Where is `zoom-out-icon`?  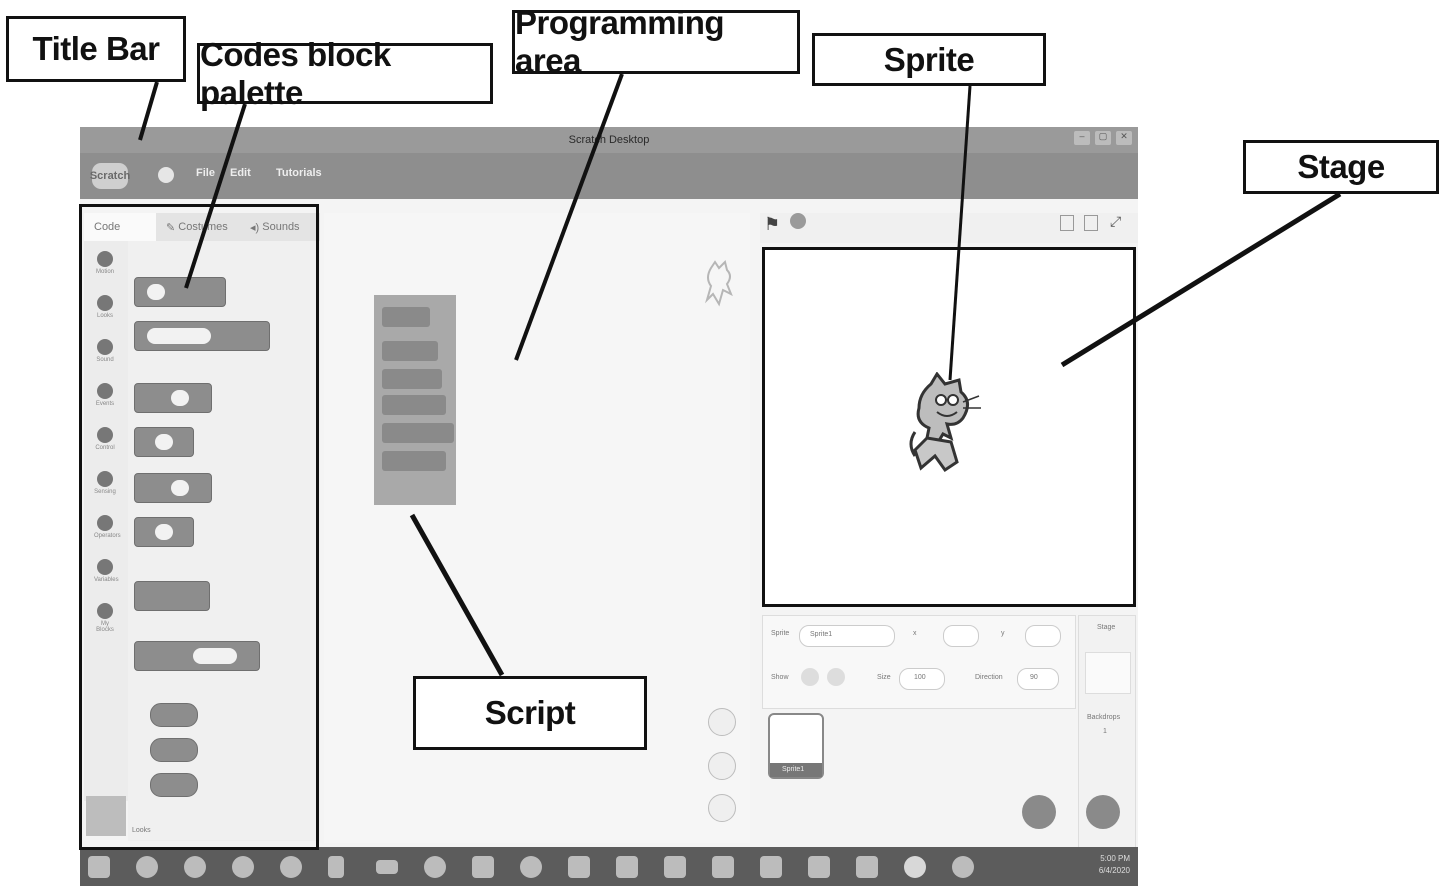 zoom-out-icon is located at coordinates (722, 766).